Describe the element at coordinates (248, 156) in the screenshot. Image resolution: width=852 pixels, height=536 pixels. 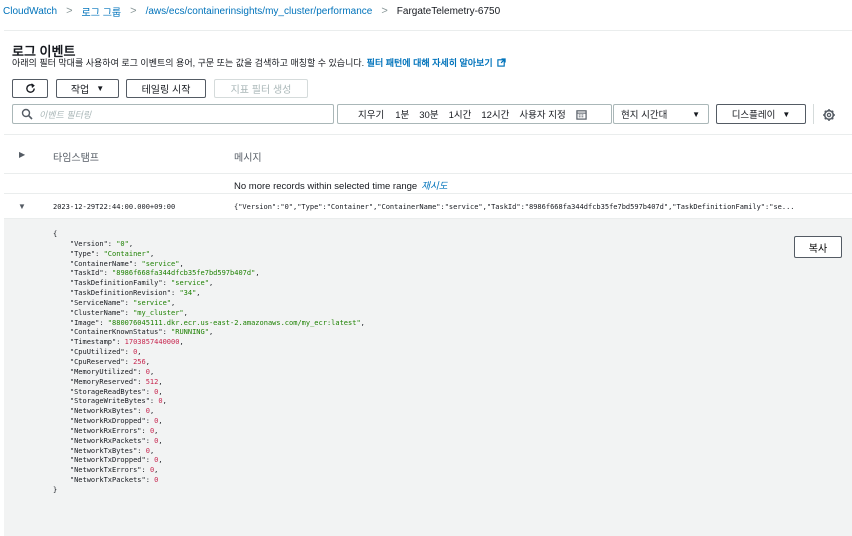
I see `column-header-message: 메시지` at that location.